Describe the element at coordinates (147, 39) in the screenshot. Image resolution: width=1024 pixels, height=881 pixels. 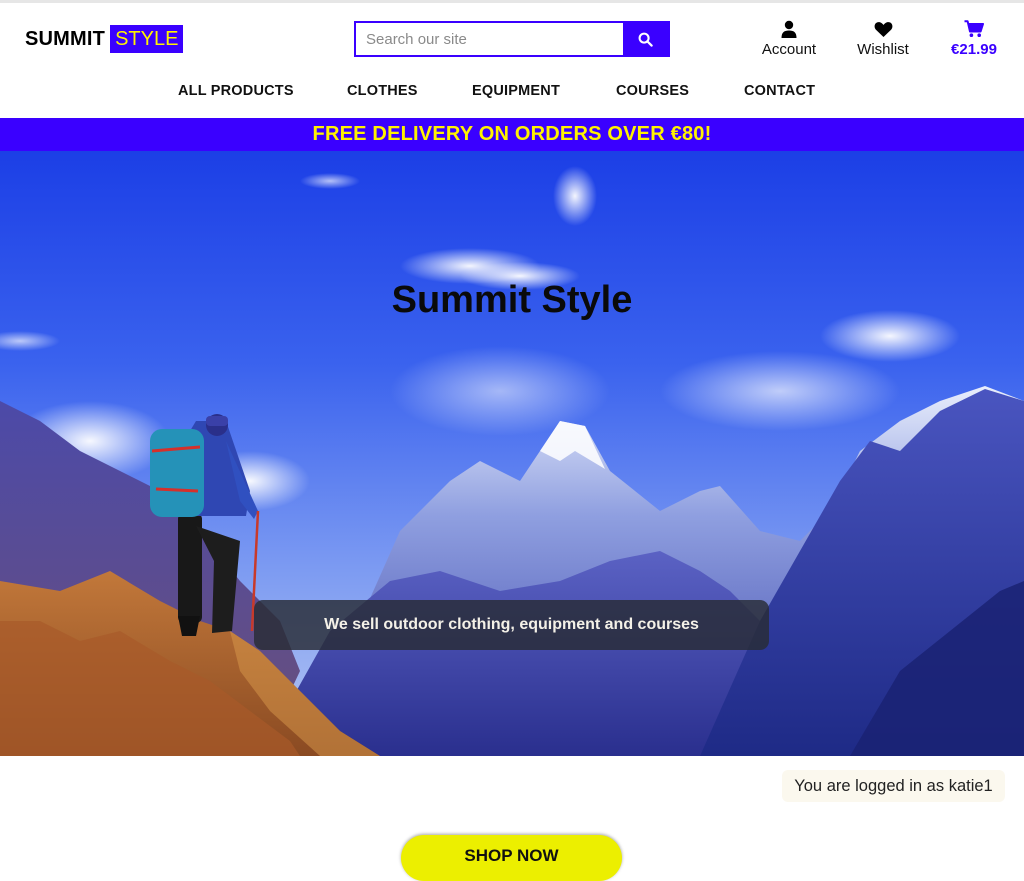
I see `logo-text-highlight: STYLE` at that location.